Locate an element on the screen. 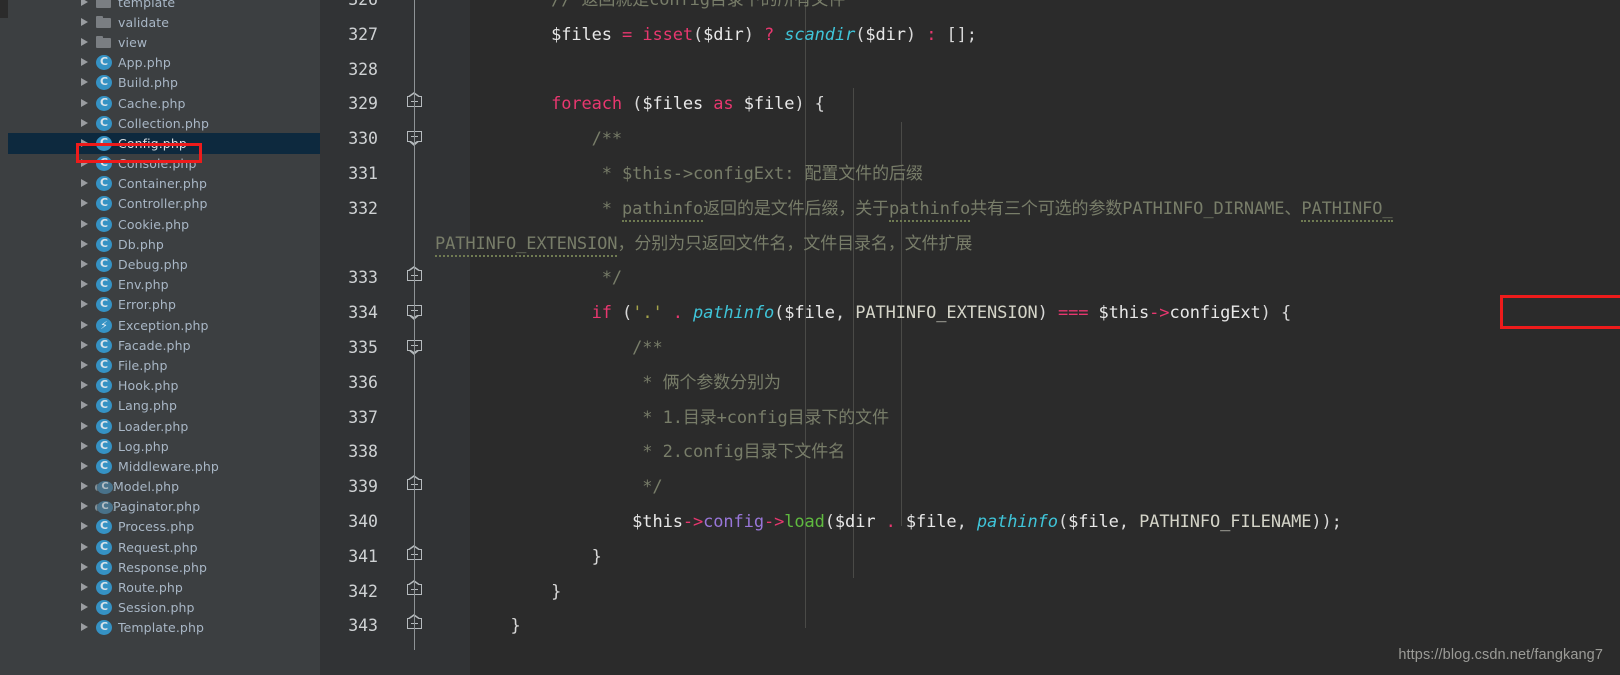 This screenshot has width=1620, height=675. tree-item-label: Controller.php is located at coordinates (163, 204).